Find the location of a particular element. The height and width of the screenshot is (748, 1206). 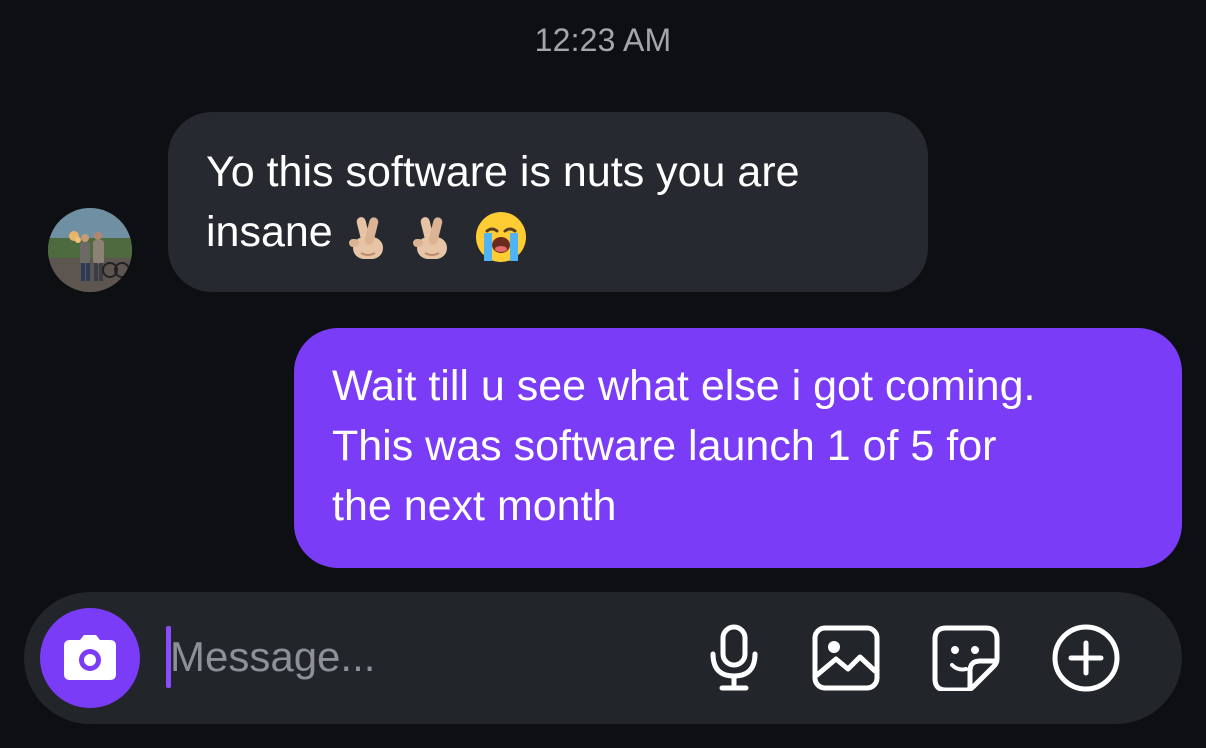

message-text-line: This was software launch 1 of 5 for is located at coordinates (664, 446).